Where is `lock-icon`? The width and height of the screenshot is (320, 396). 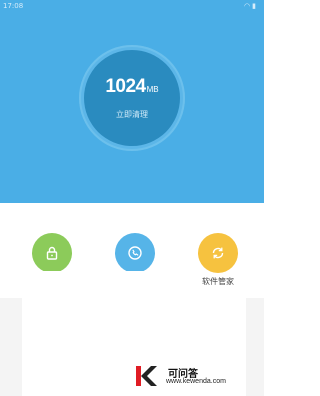
lock-icon is located at coordinates (52, 253).